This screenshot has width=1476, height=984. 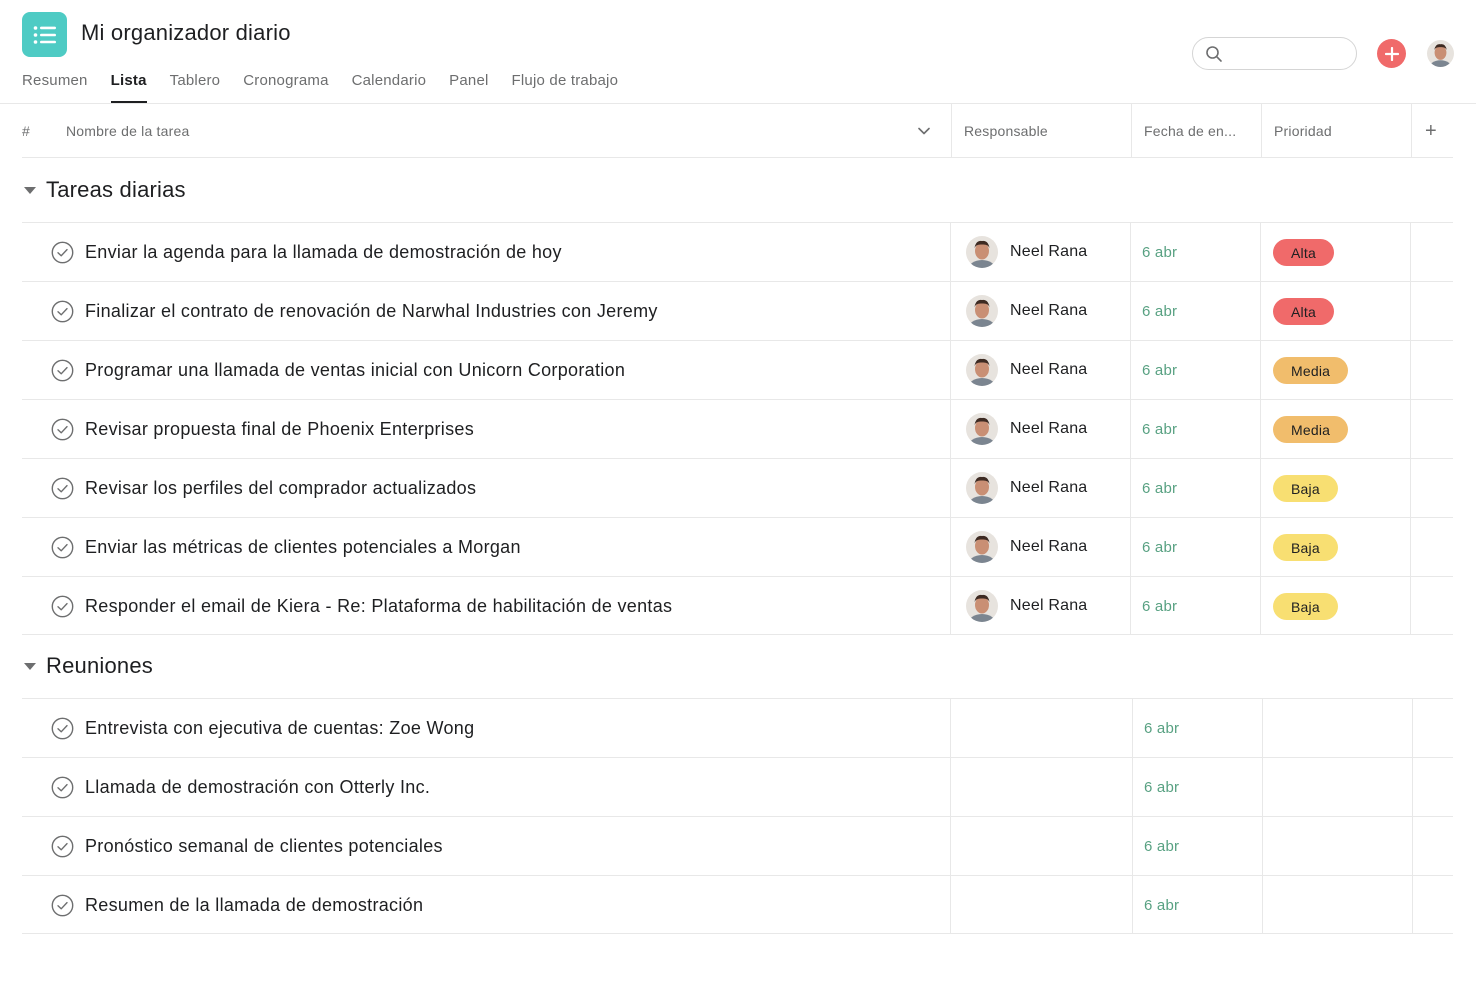 I want to click on avatar, so click(x=982, y=606).